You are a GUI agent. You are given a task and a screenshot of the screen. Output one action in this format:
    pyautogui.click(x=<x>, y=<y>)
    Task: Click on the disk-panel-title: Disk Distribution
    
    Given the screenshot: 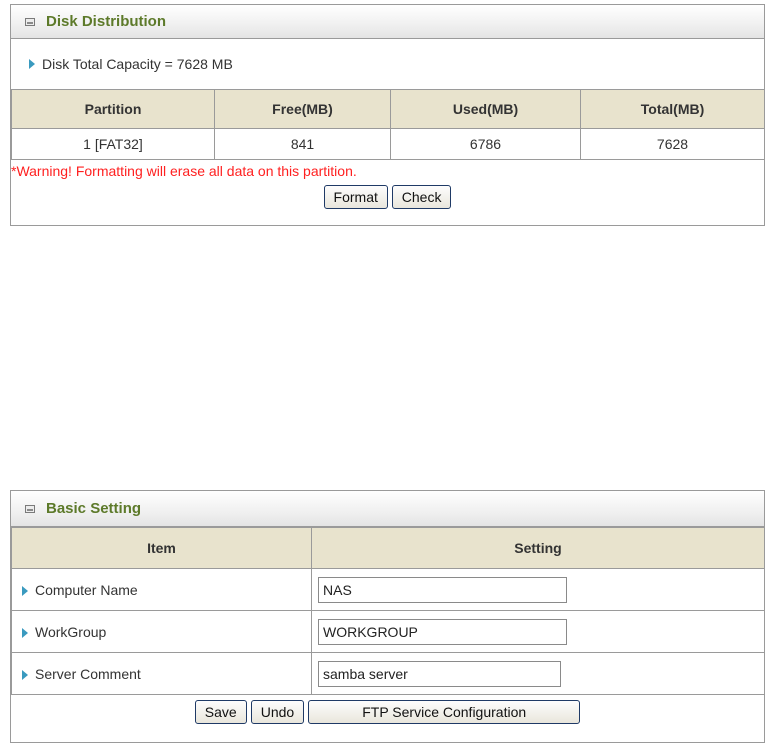 What is the action you would take?
    pyautogui.click(x=106, y=21)
    